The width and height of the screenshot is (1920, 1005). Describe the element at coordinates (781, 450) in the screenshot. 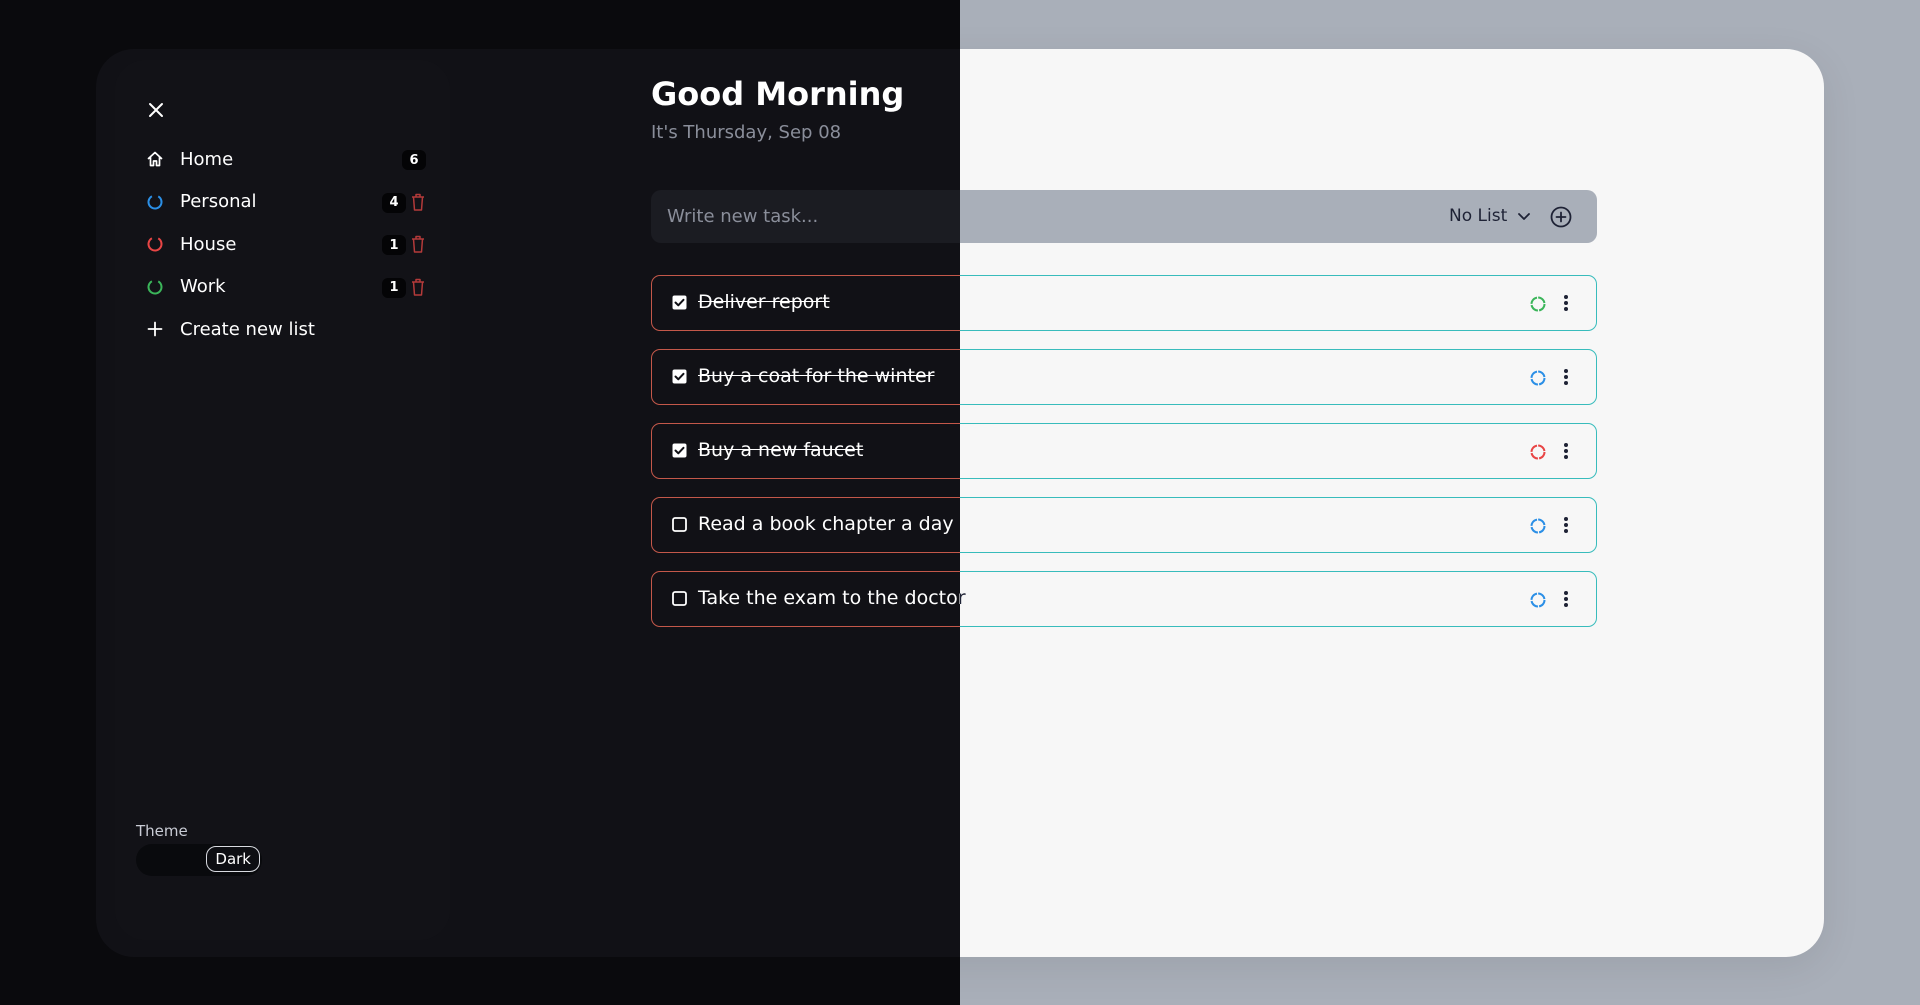

I see `task-title: Buy a new faucet` at that location.